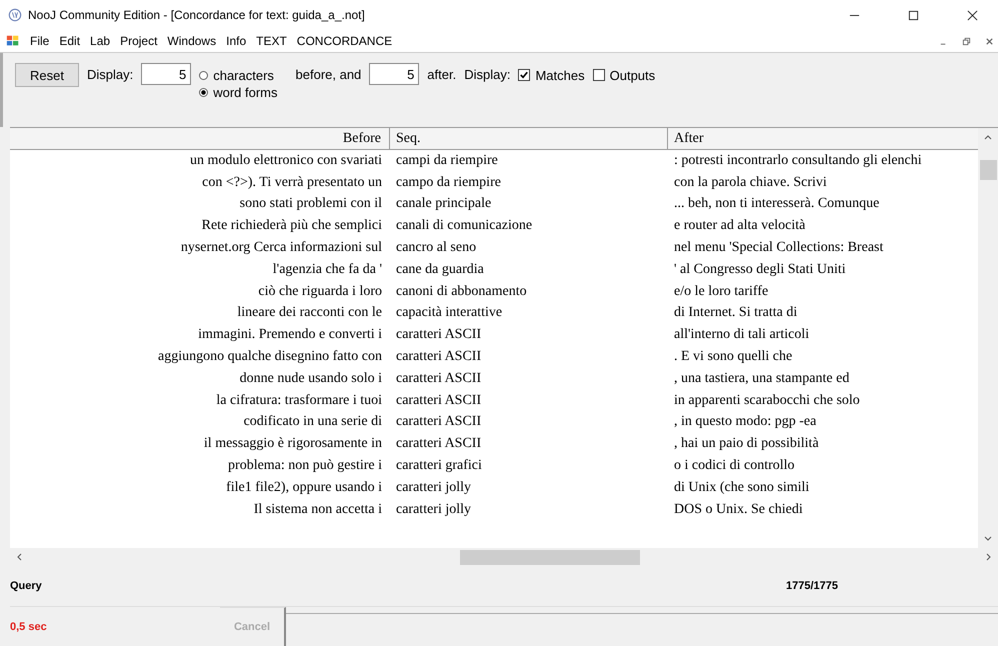  What do you see at coordinates (441, 75) in the screenshot?
I see `after-label: after.` at bounding box center [441, 75].